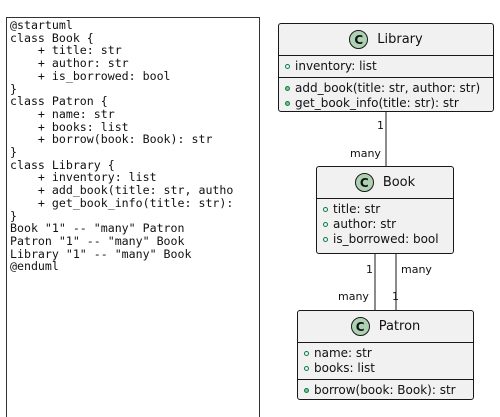 The width and height of the screenshot is (500, 417). I want to click on attribute-text: name: str, so click(343, 353).